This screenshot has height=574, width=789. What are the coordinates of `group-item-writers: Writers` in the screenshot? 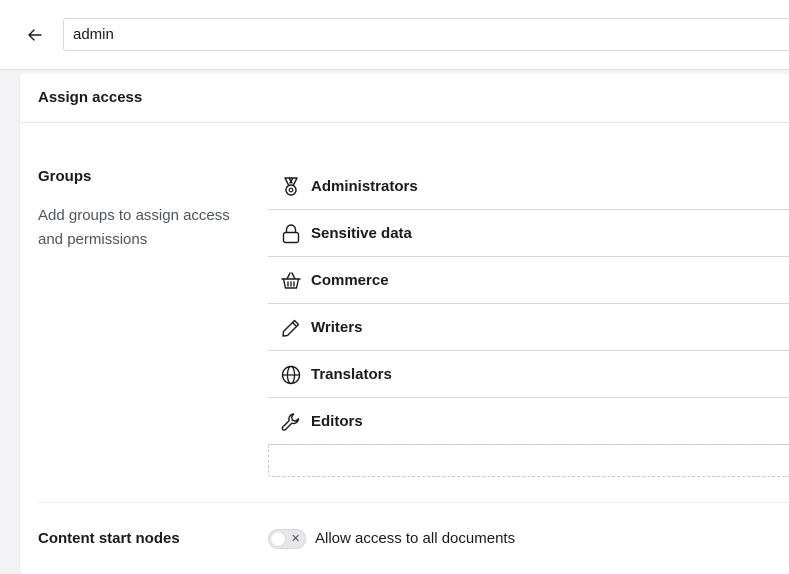 It's located at (528, 327).